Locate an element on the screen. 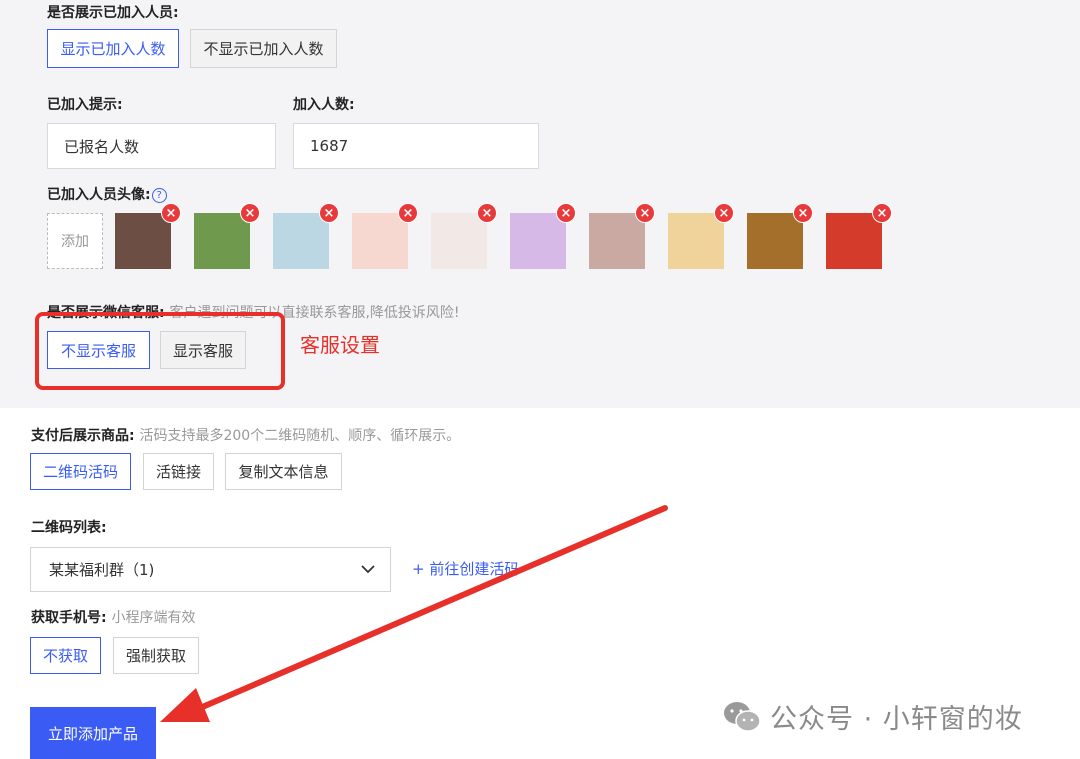 Image resolution: width=1080 pixels, height=759 pixels. watermark-text: 公众号 · 小轩窗的妆 is located at coordinates (896, 719).